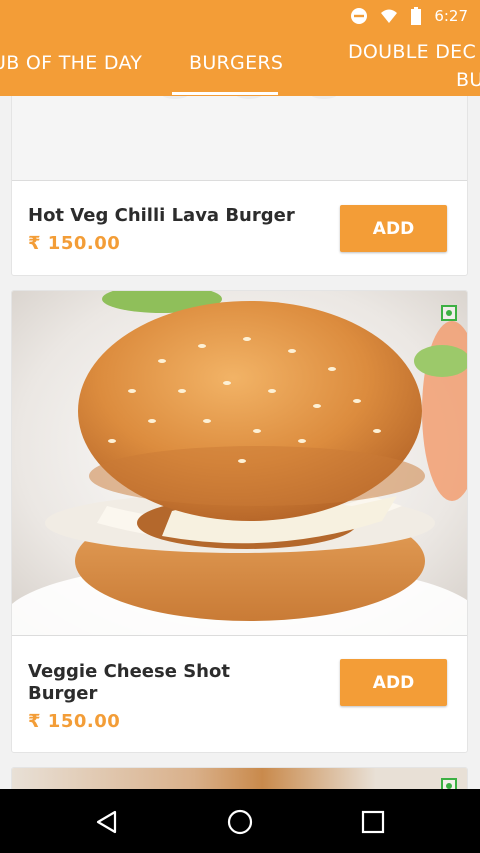  Describe the element at coordinates (71, 63) in the screenshot. I see `tab-club-of-the-day: UB OF THE DAY` at that location.